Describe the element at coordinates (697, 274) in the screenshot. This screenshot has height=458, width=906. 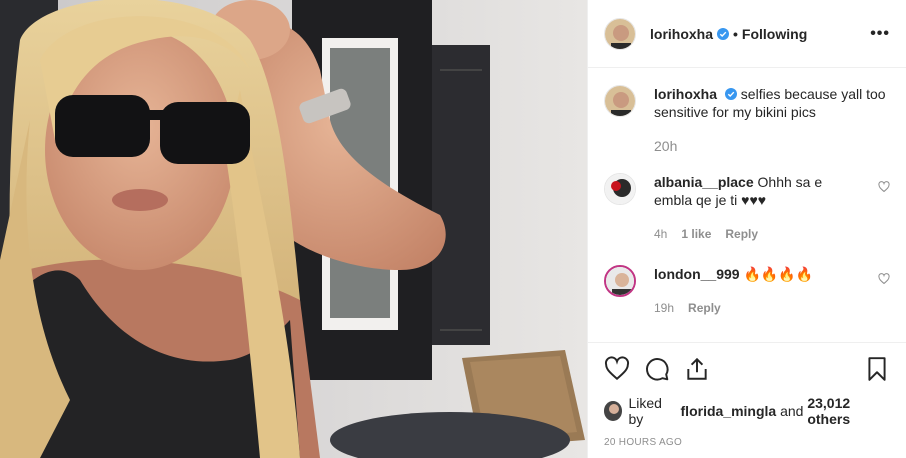
I see `comment-username: london__999` at that location.